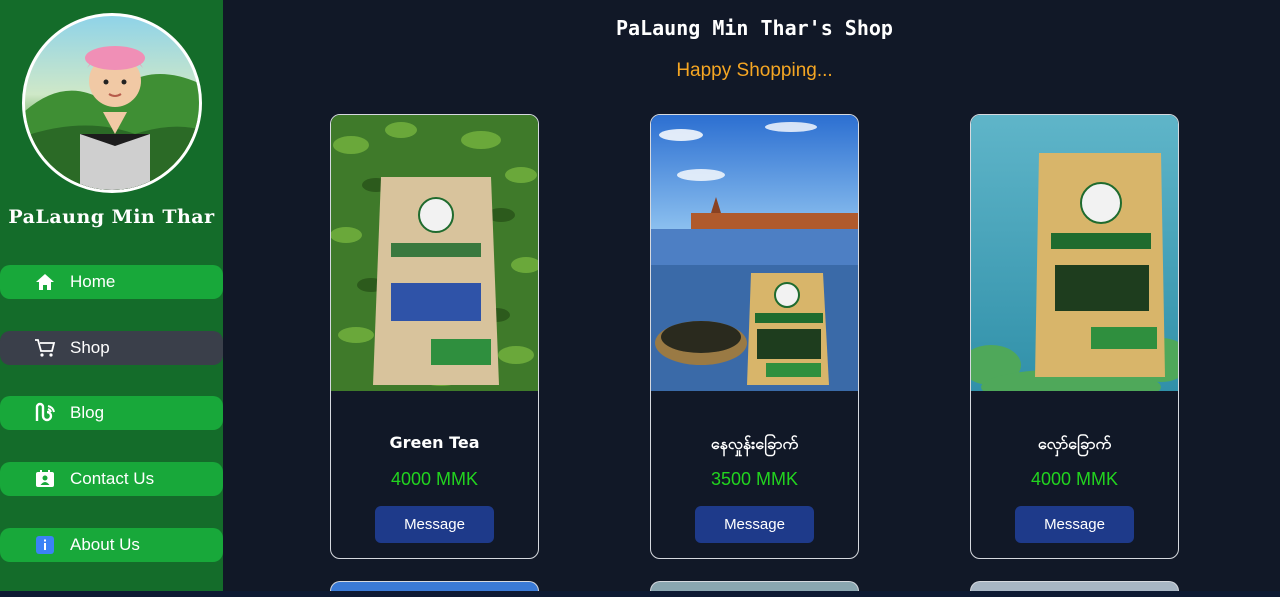  Describe the element at coordinates (754, 479) in the screenshot. I see `product-price: 3500 MMK` at that location.